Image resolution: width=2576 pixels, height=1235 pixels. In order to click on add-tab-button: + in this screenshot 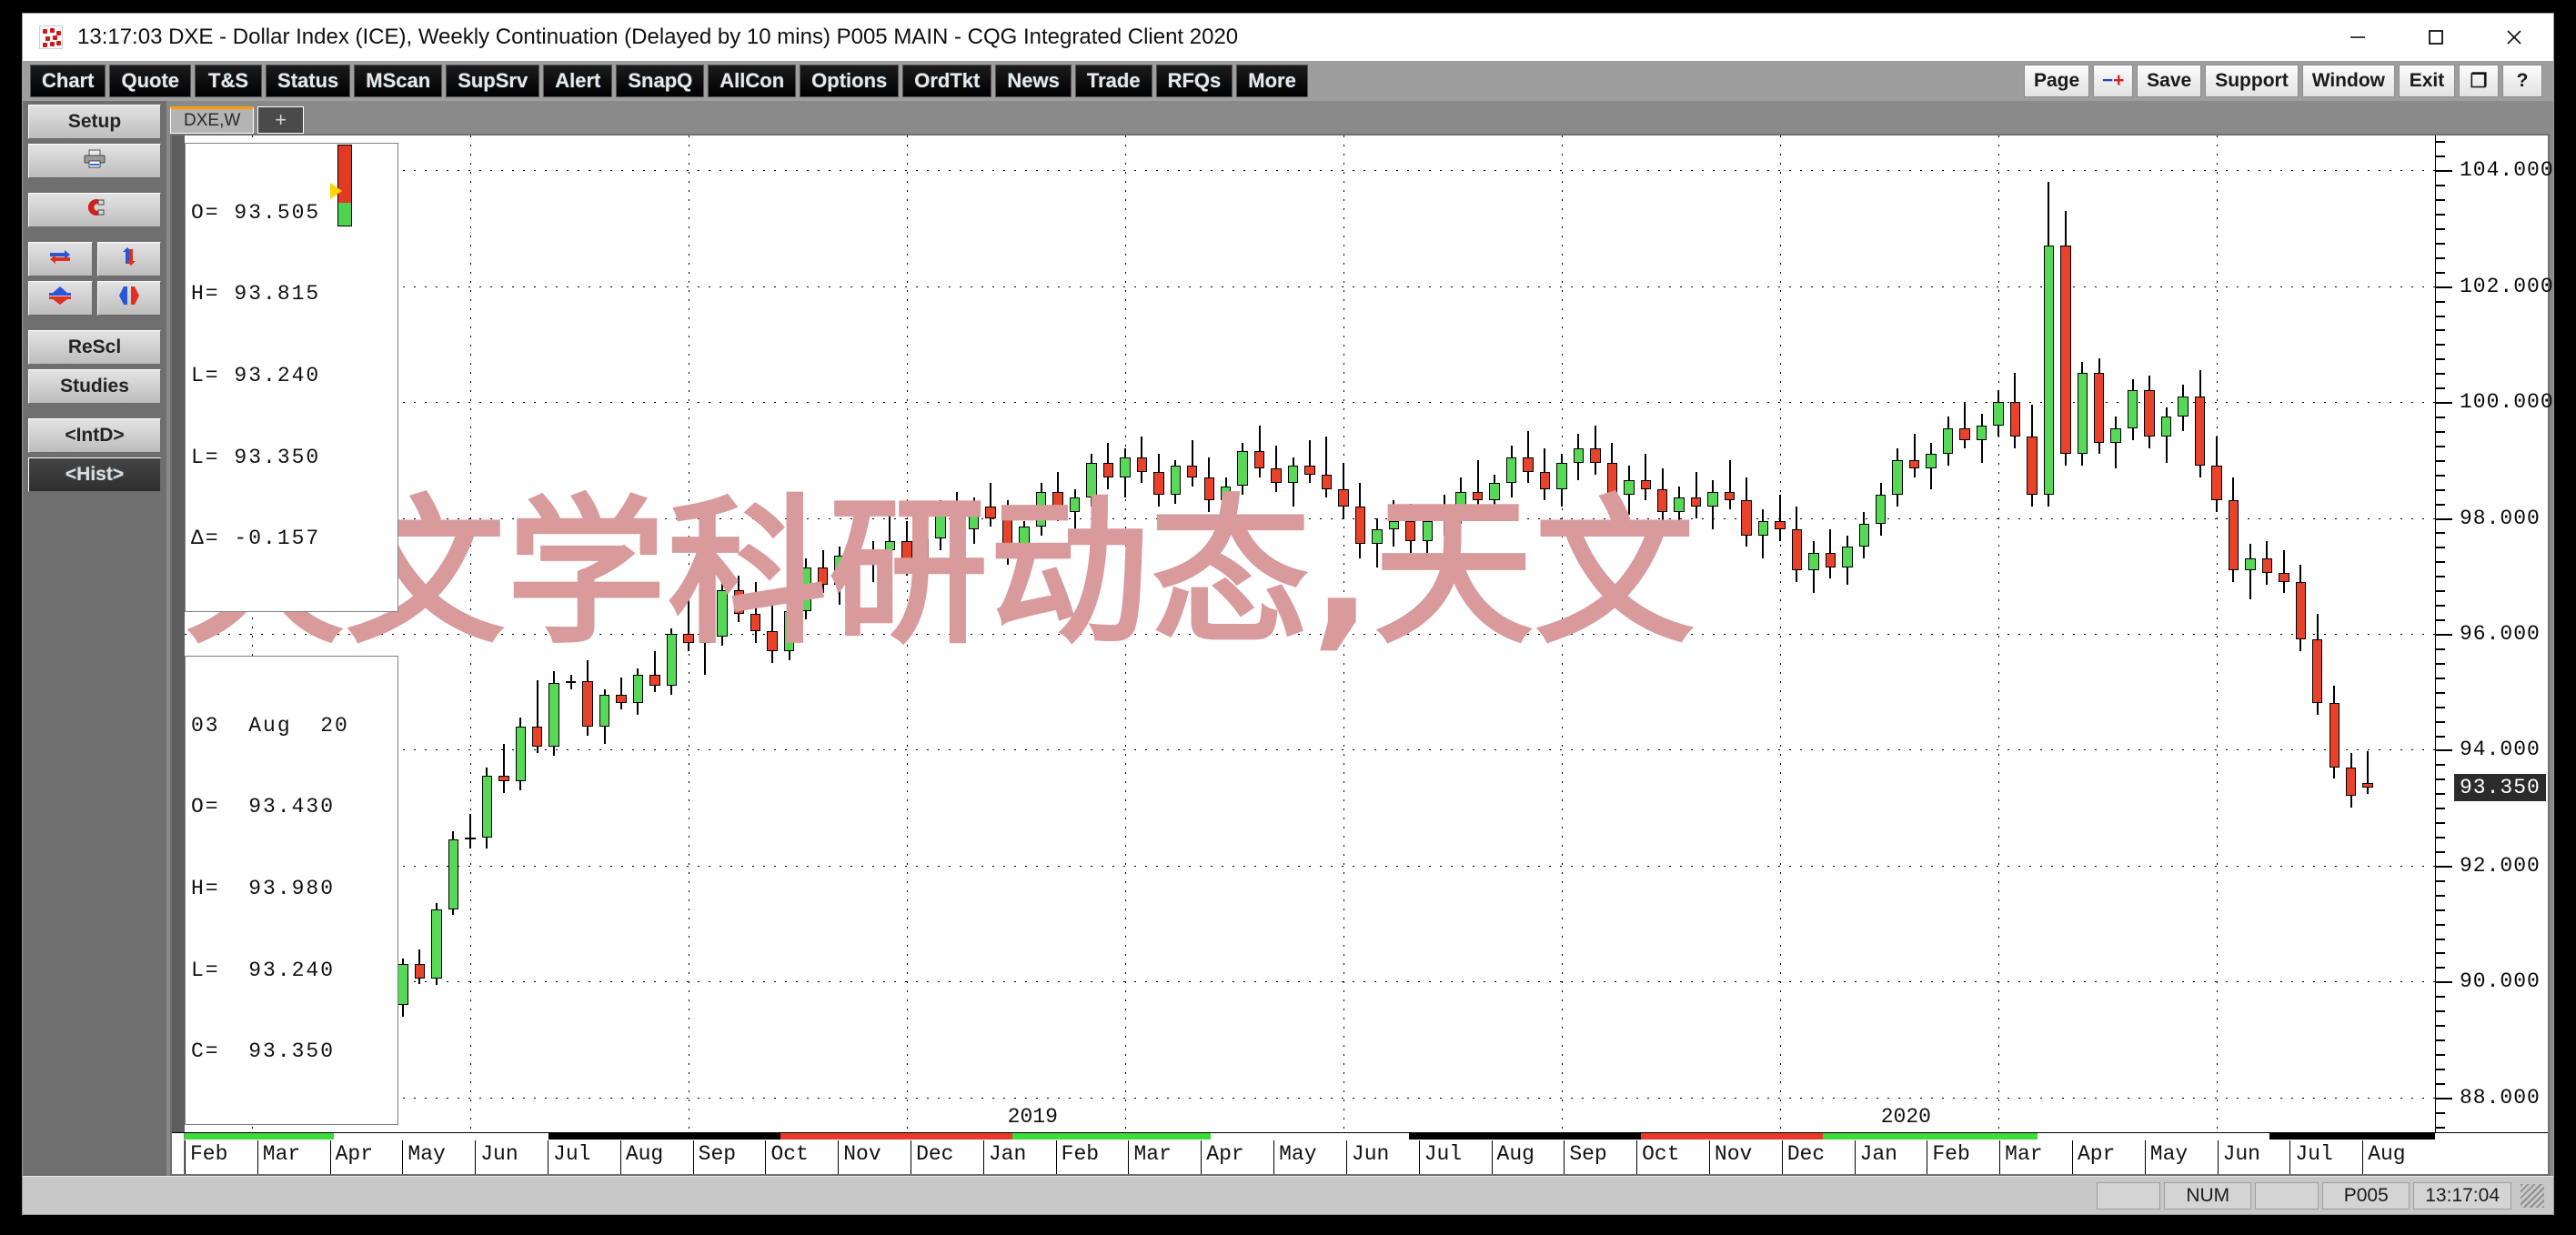, I will do `click(281, 120)`.